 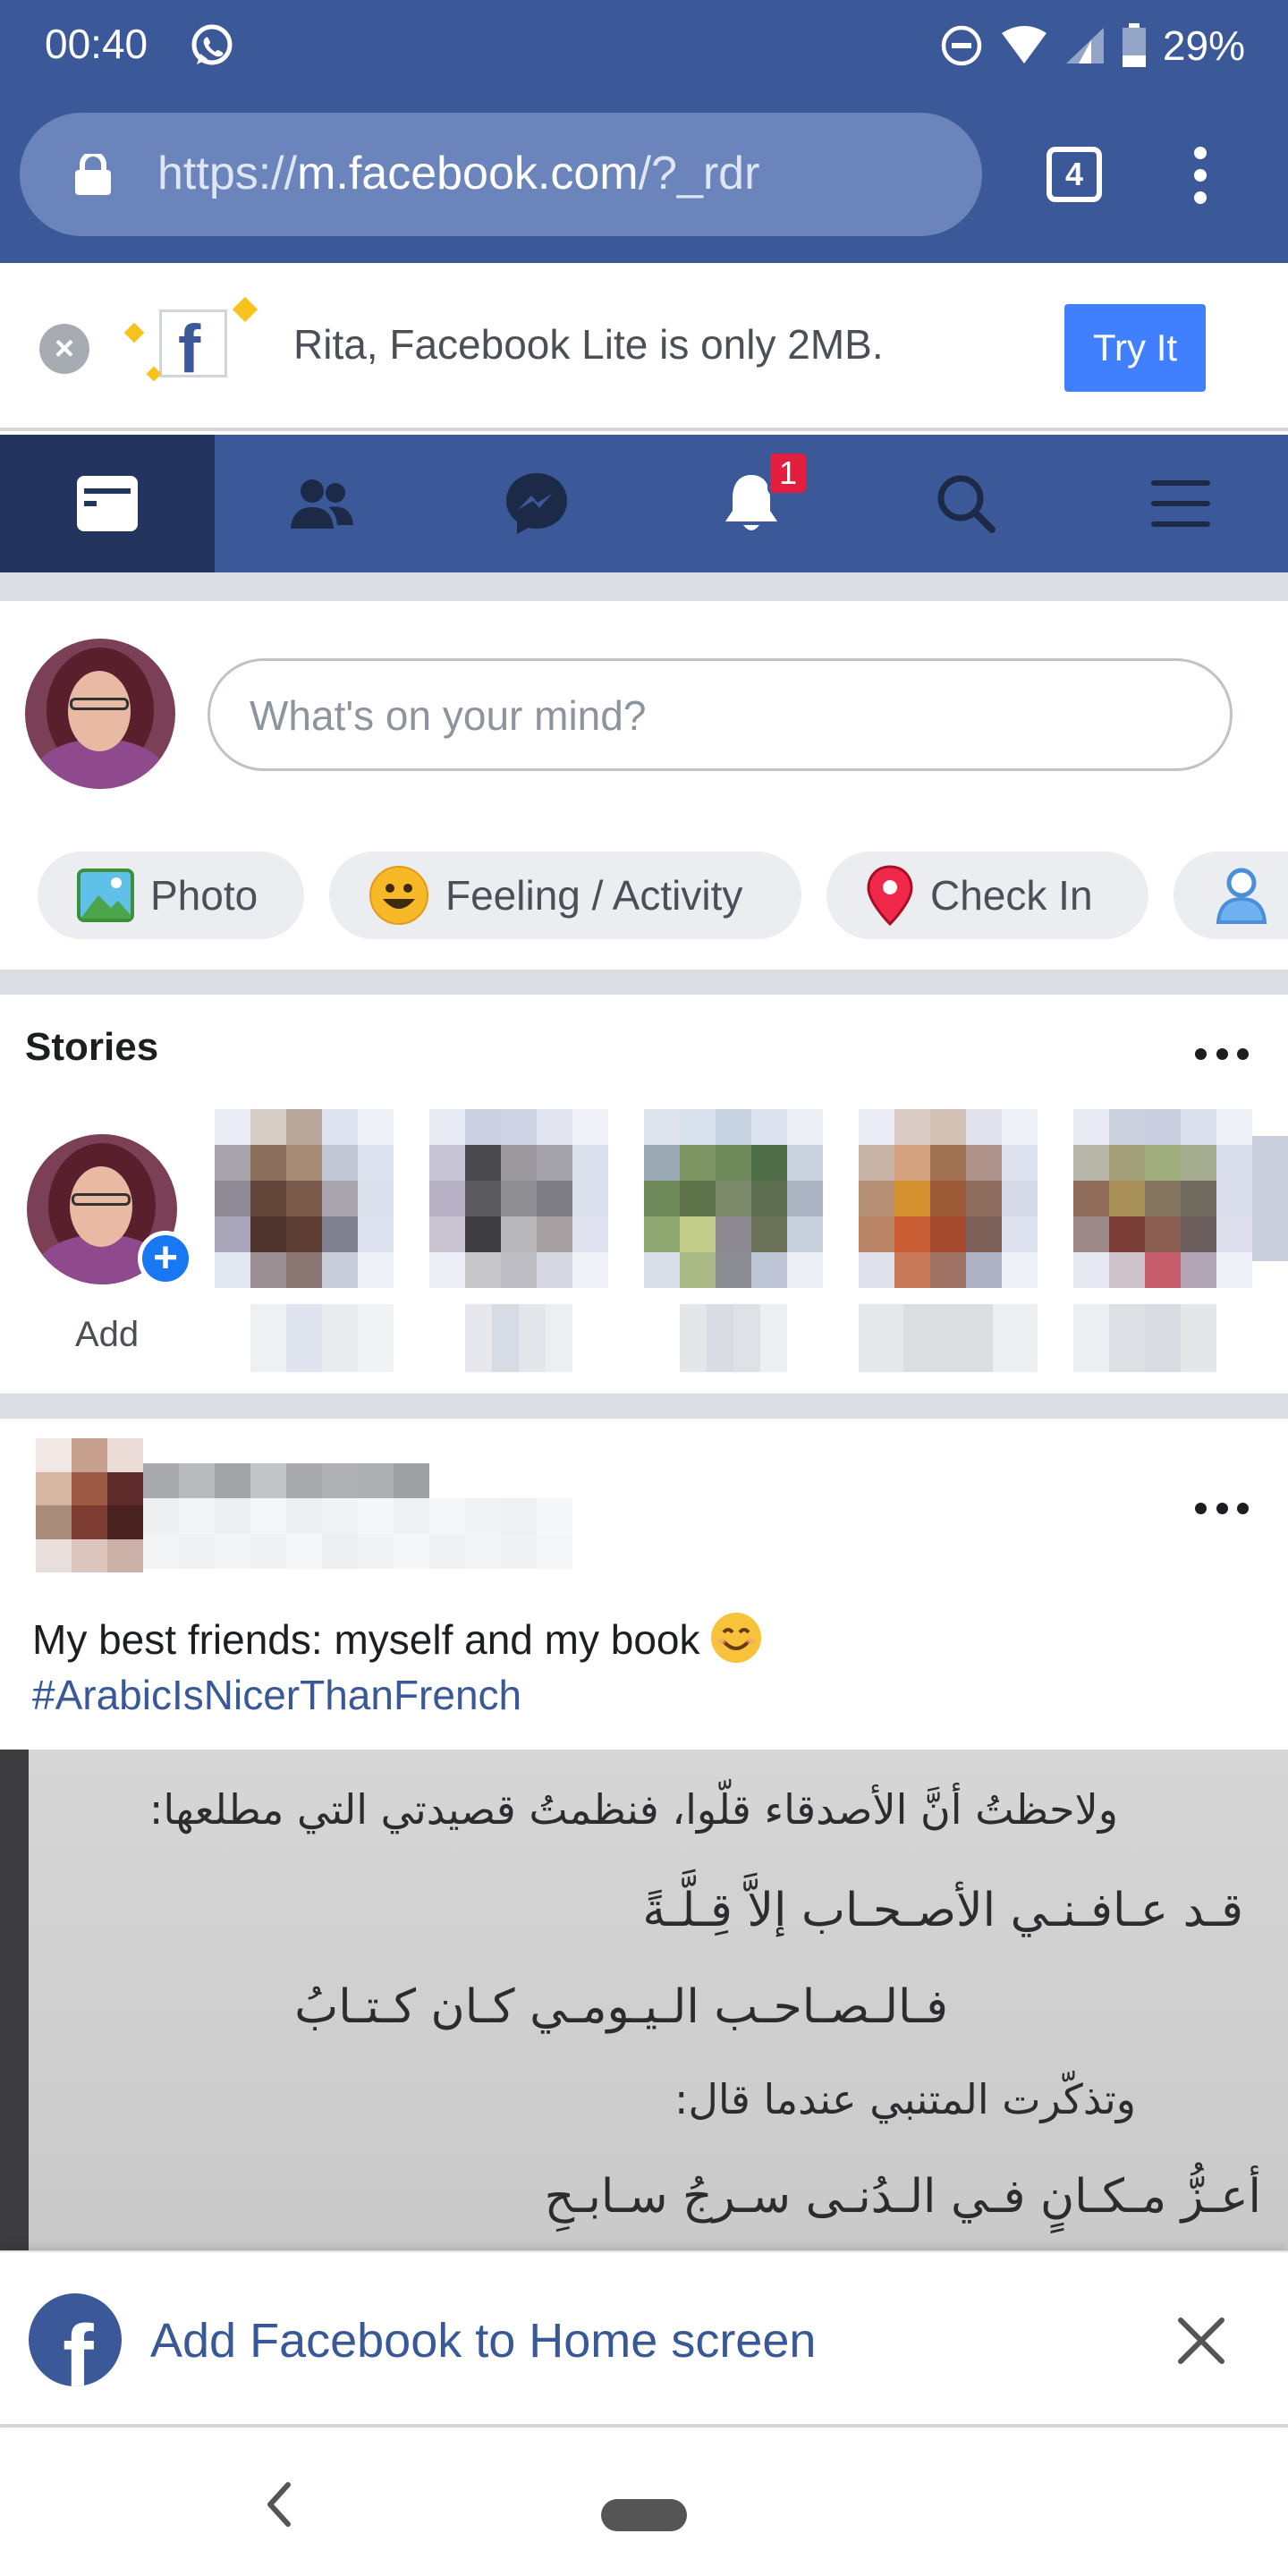 I want to click on poem-line: وتذكّرت المتنبي عندما قال:, so click(x=905, y=2099).